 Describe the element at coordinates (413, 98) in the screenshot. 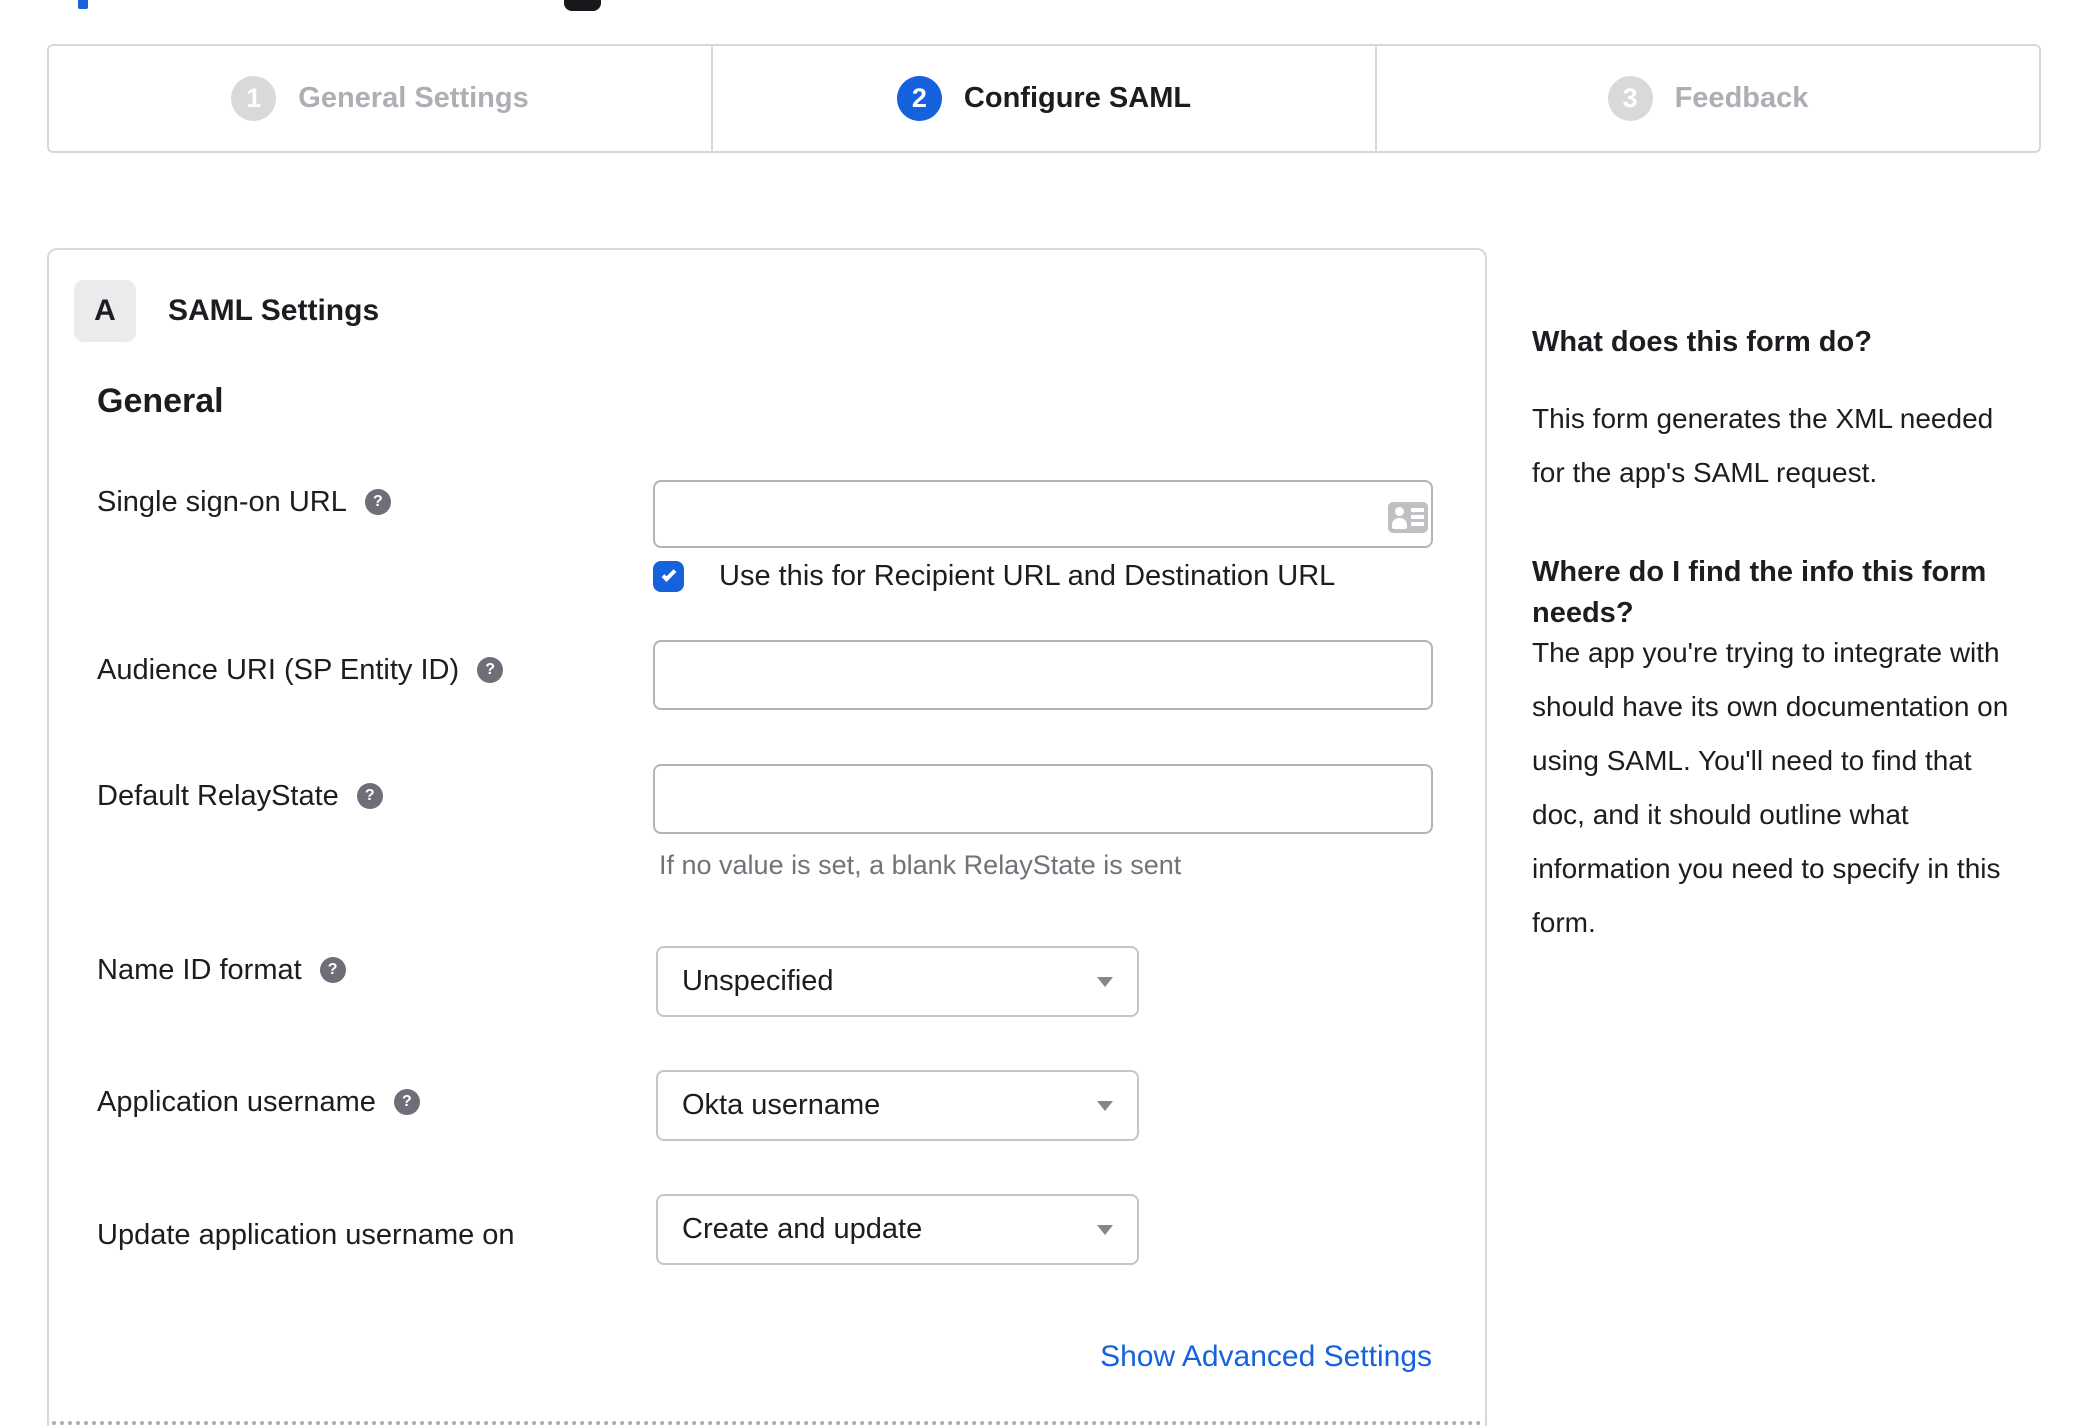

I see `step-label: General Settings` at that location.